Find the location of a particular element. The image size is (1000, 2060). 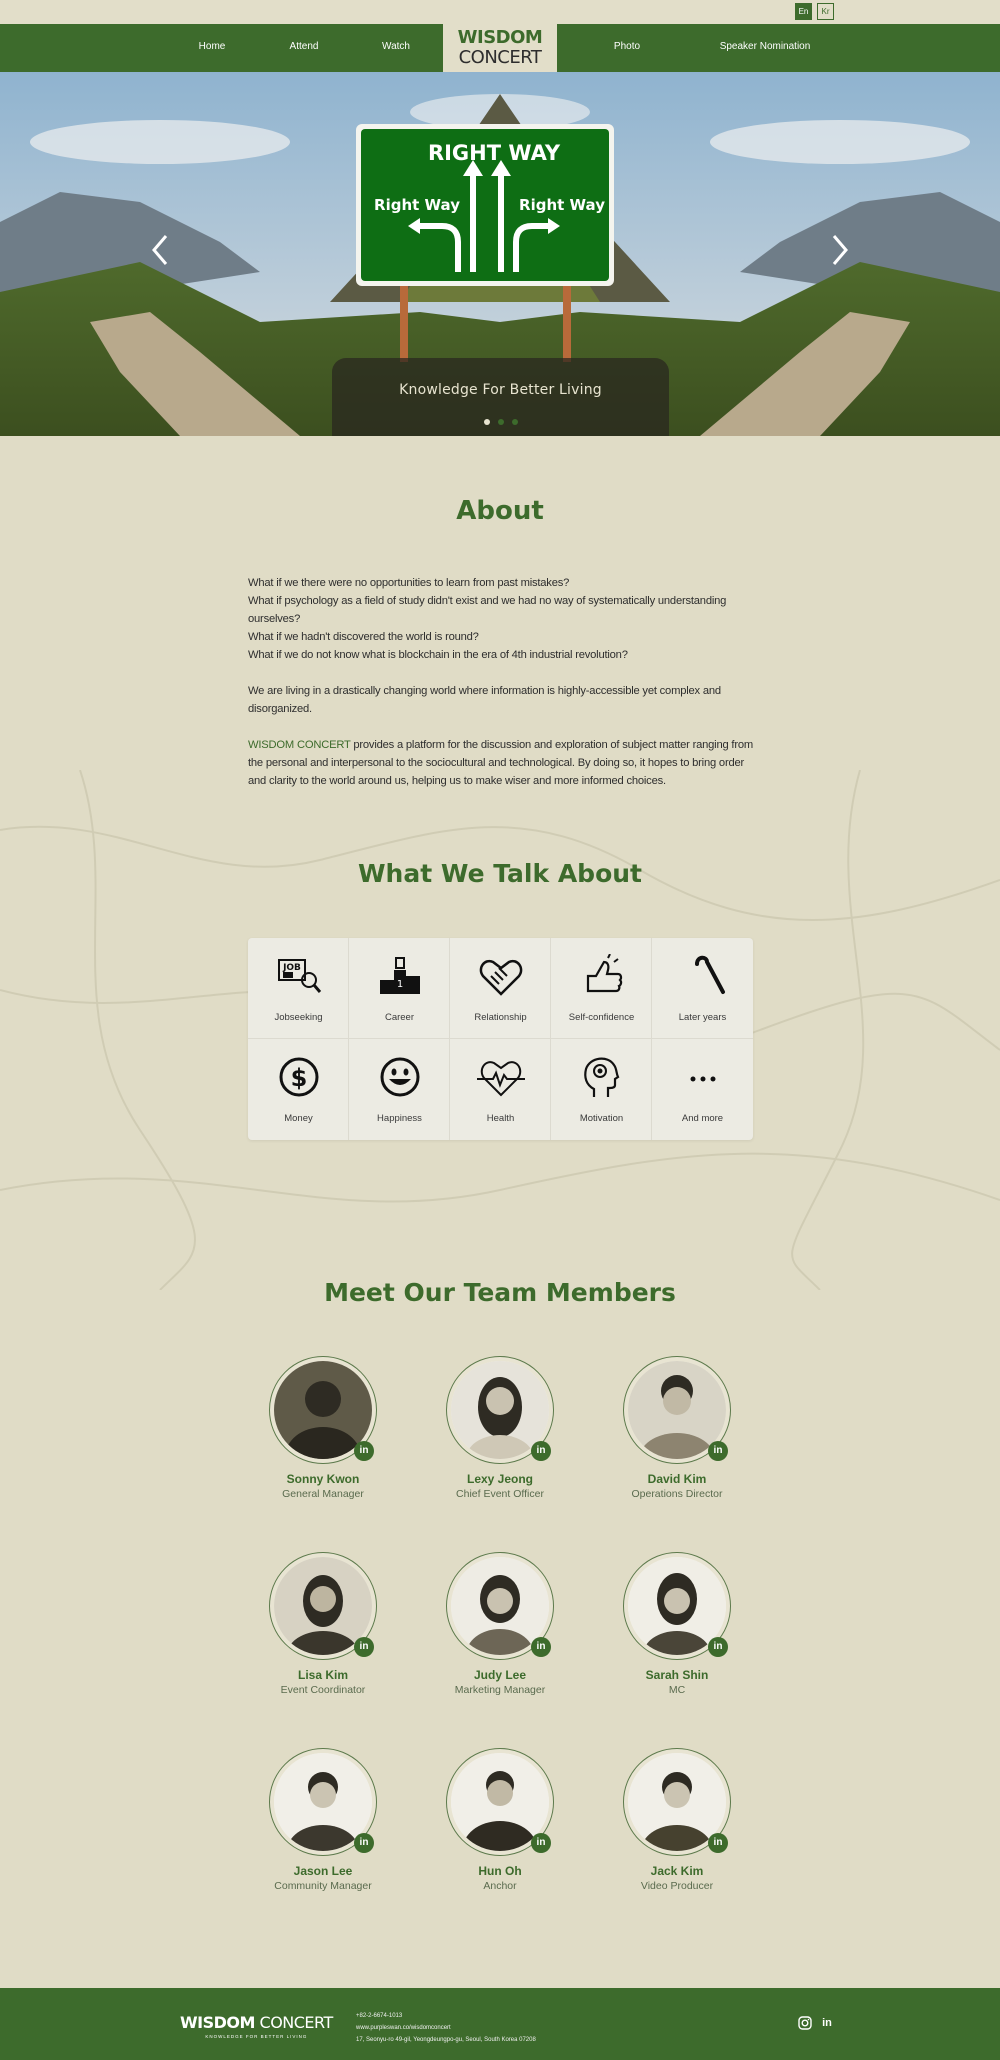

team-member: in Jason Lee Community Manager is located at coordinates (323, 1820).